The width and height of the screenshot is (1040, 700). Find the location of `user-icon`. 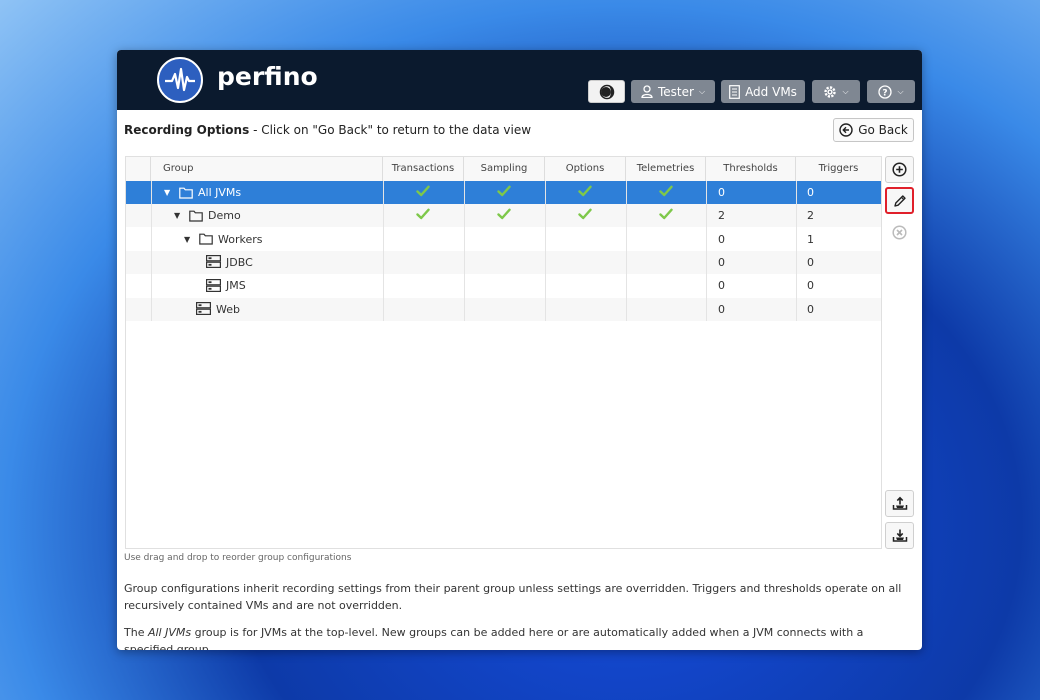

user-icon is located at coordinates (647, 91).